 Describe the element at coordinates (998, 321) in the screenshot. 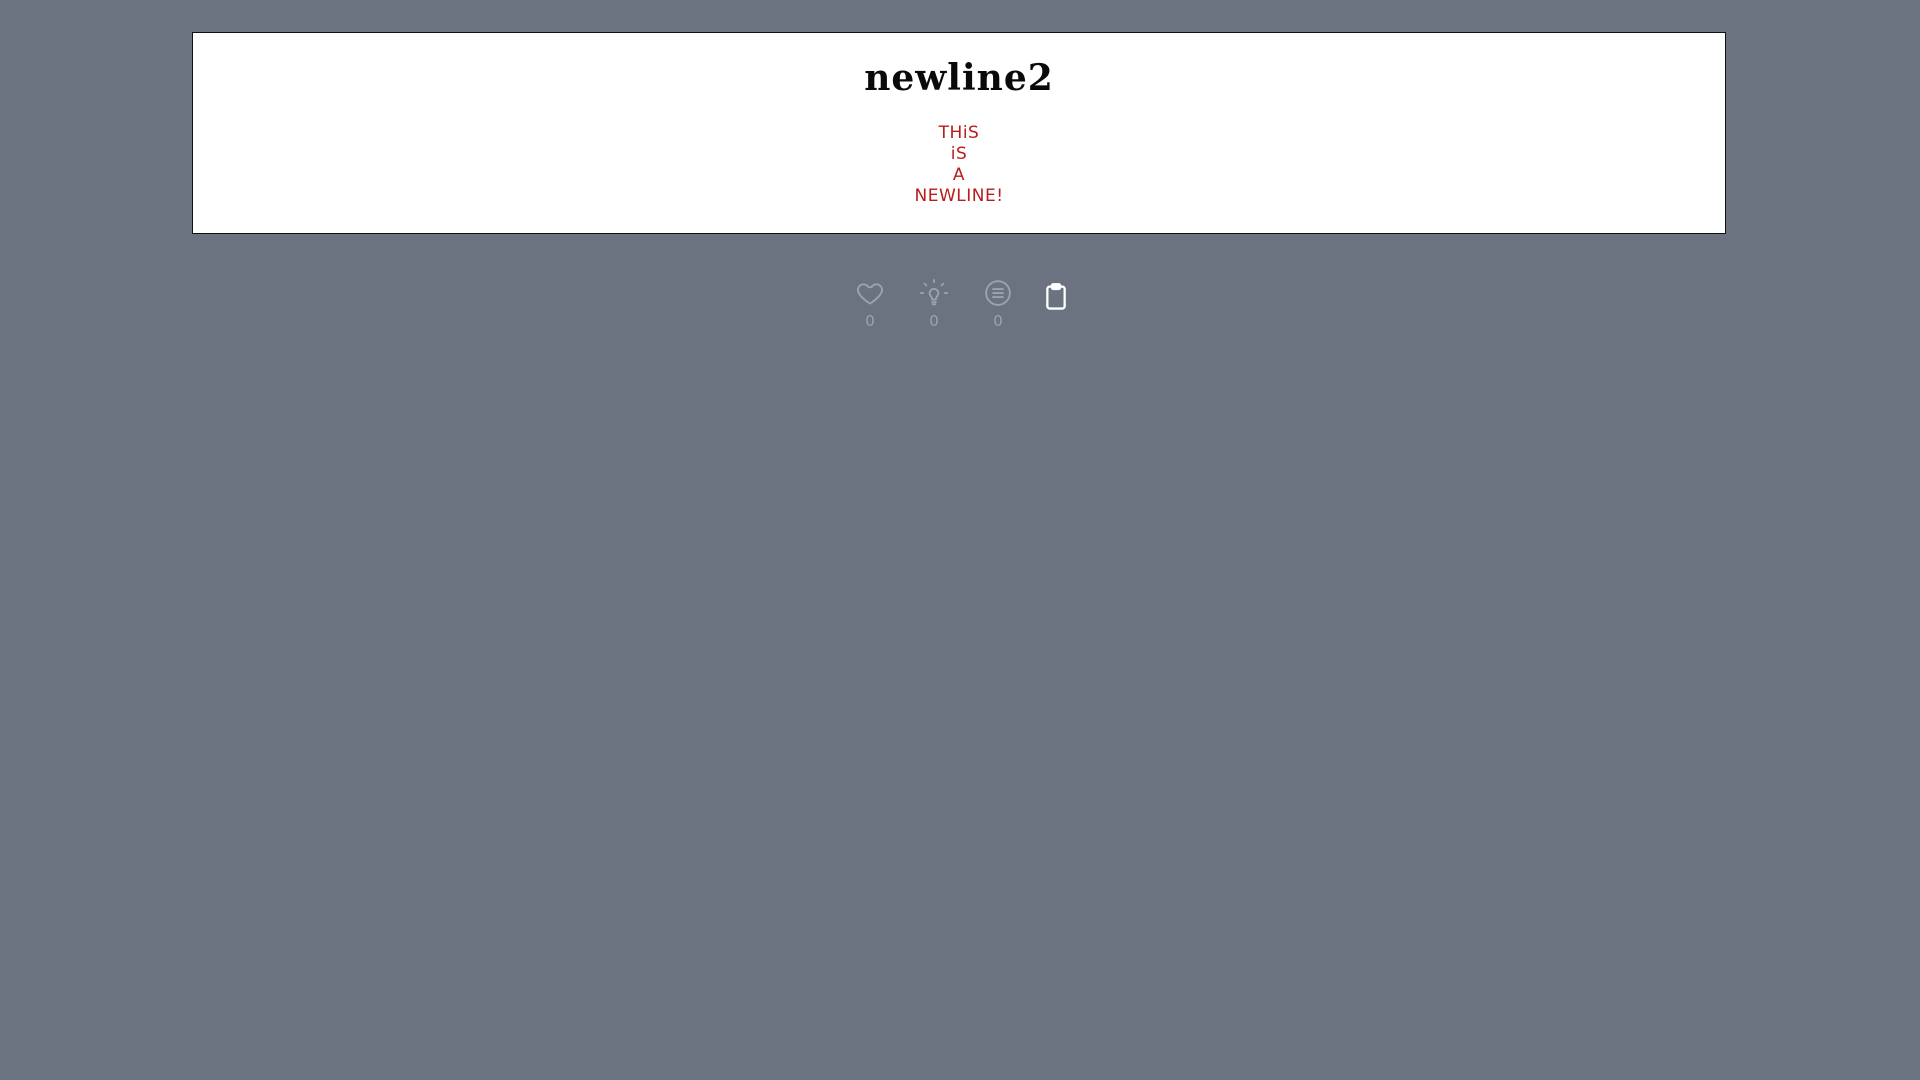

I see `comment-count: 0` at that location.